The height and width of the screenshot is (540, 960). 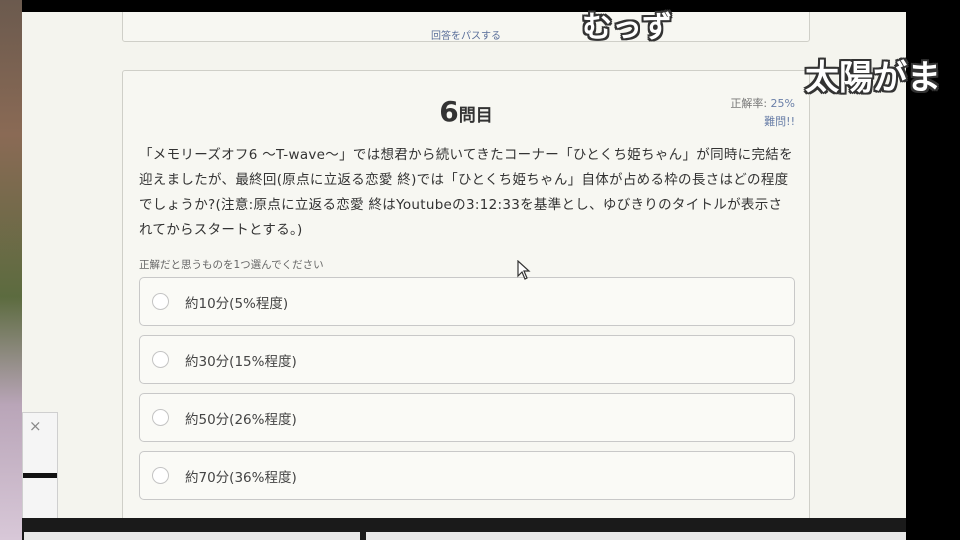 What do you see at coordinates (467, 475) in the screenshot?
I see `answer-option-4: 約70分(36%程度)` at bounding box center [467, 475].